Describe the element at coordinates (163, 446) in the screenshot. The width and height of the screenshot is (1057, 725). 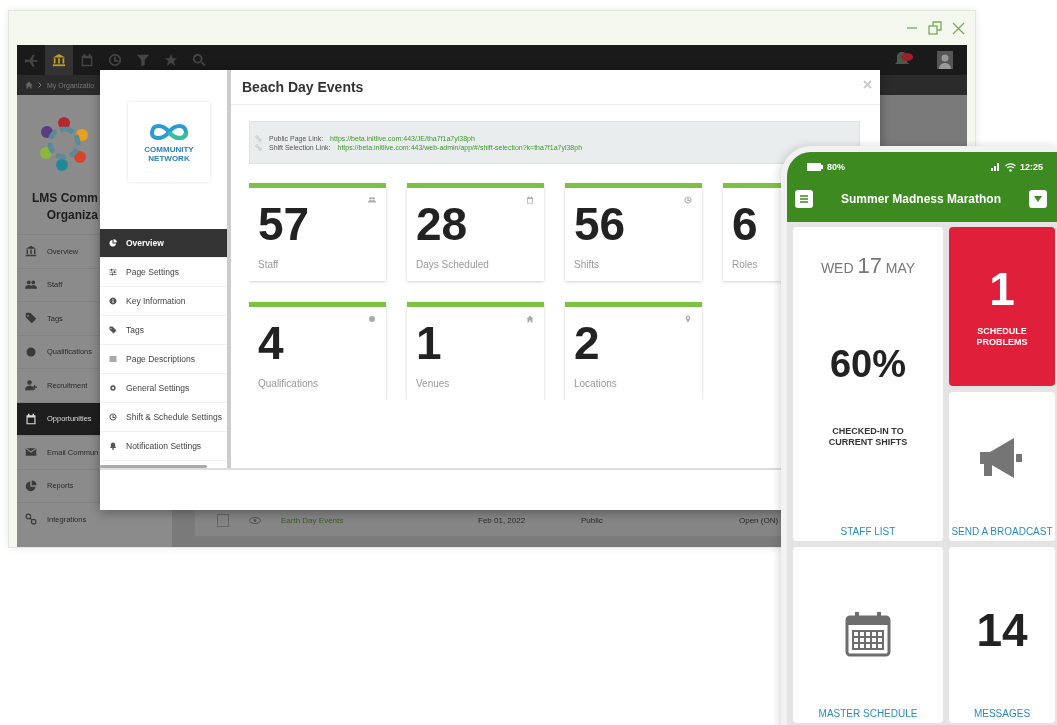
I see `nav-item: Notification Settings` at that location.